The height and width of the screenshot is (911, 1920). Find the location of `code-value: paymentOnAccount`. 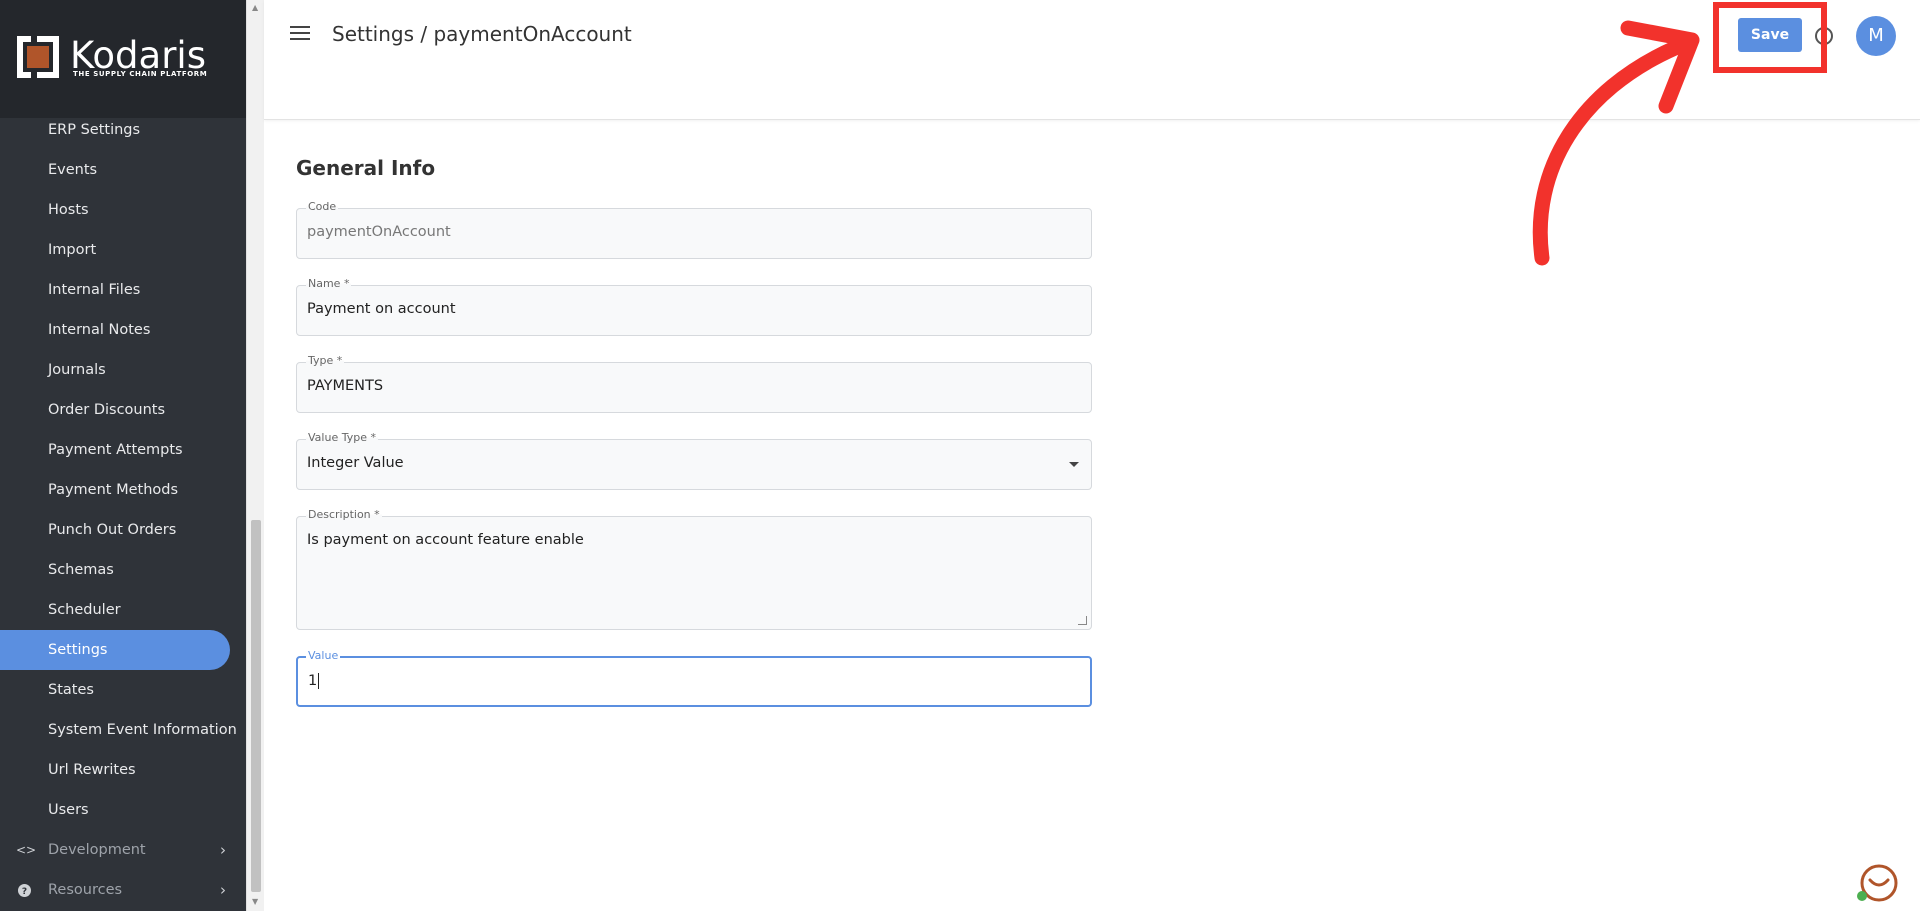

code-value: paymentOnAccount is located at coordinates (379, 232).